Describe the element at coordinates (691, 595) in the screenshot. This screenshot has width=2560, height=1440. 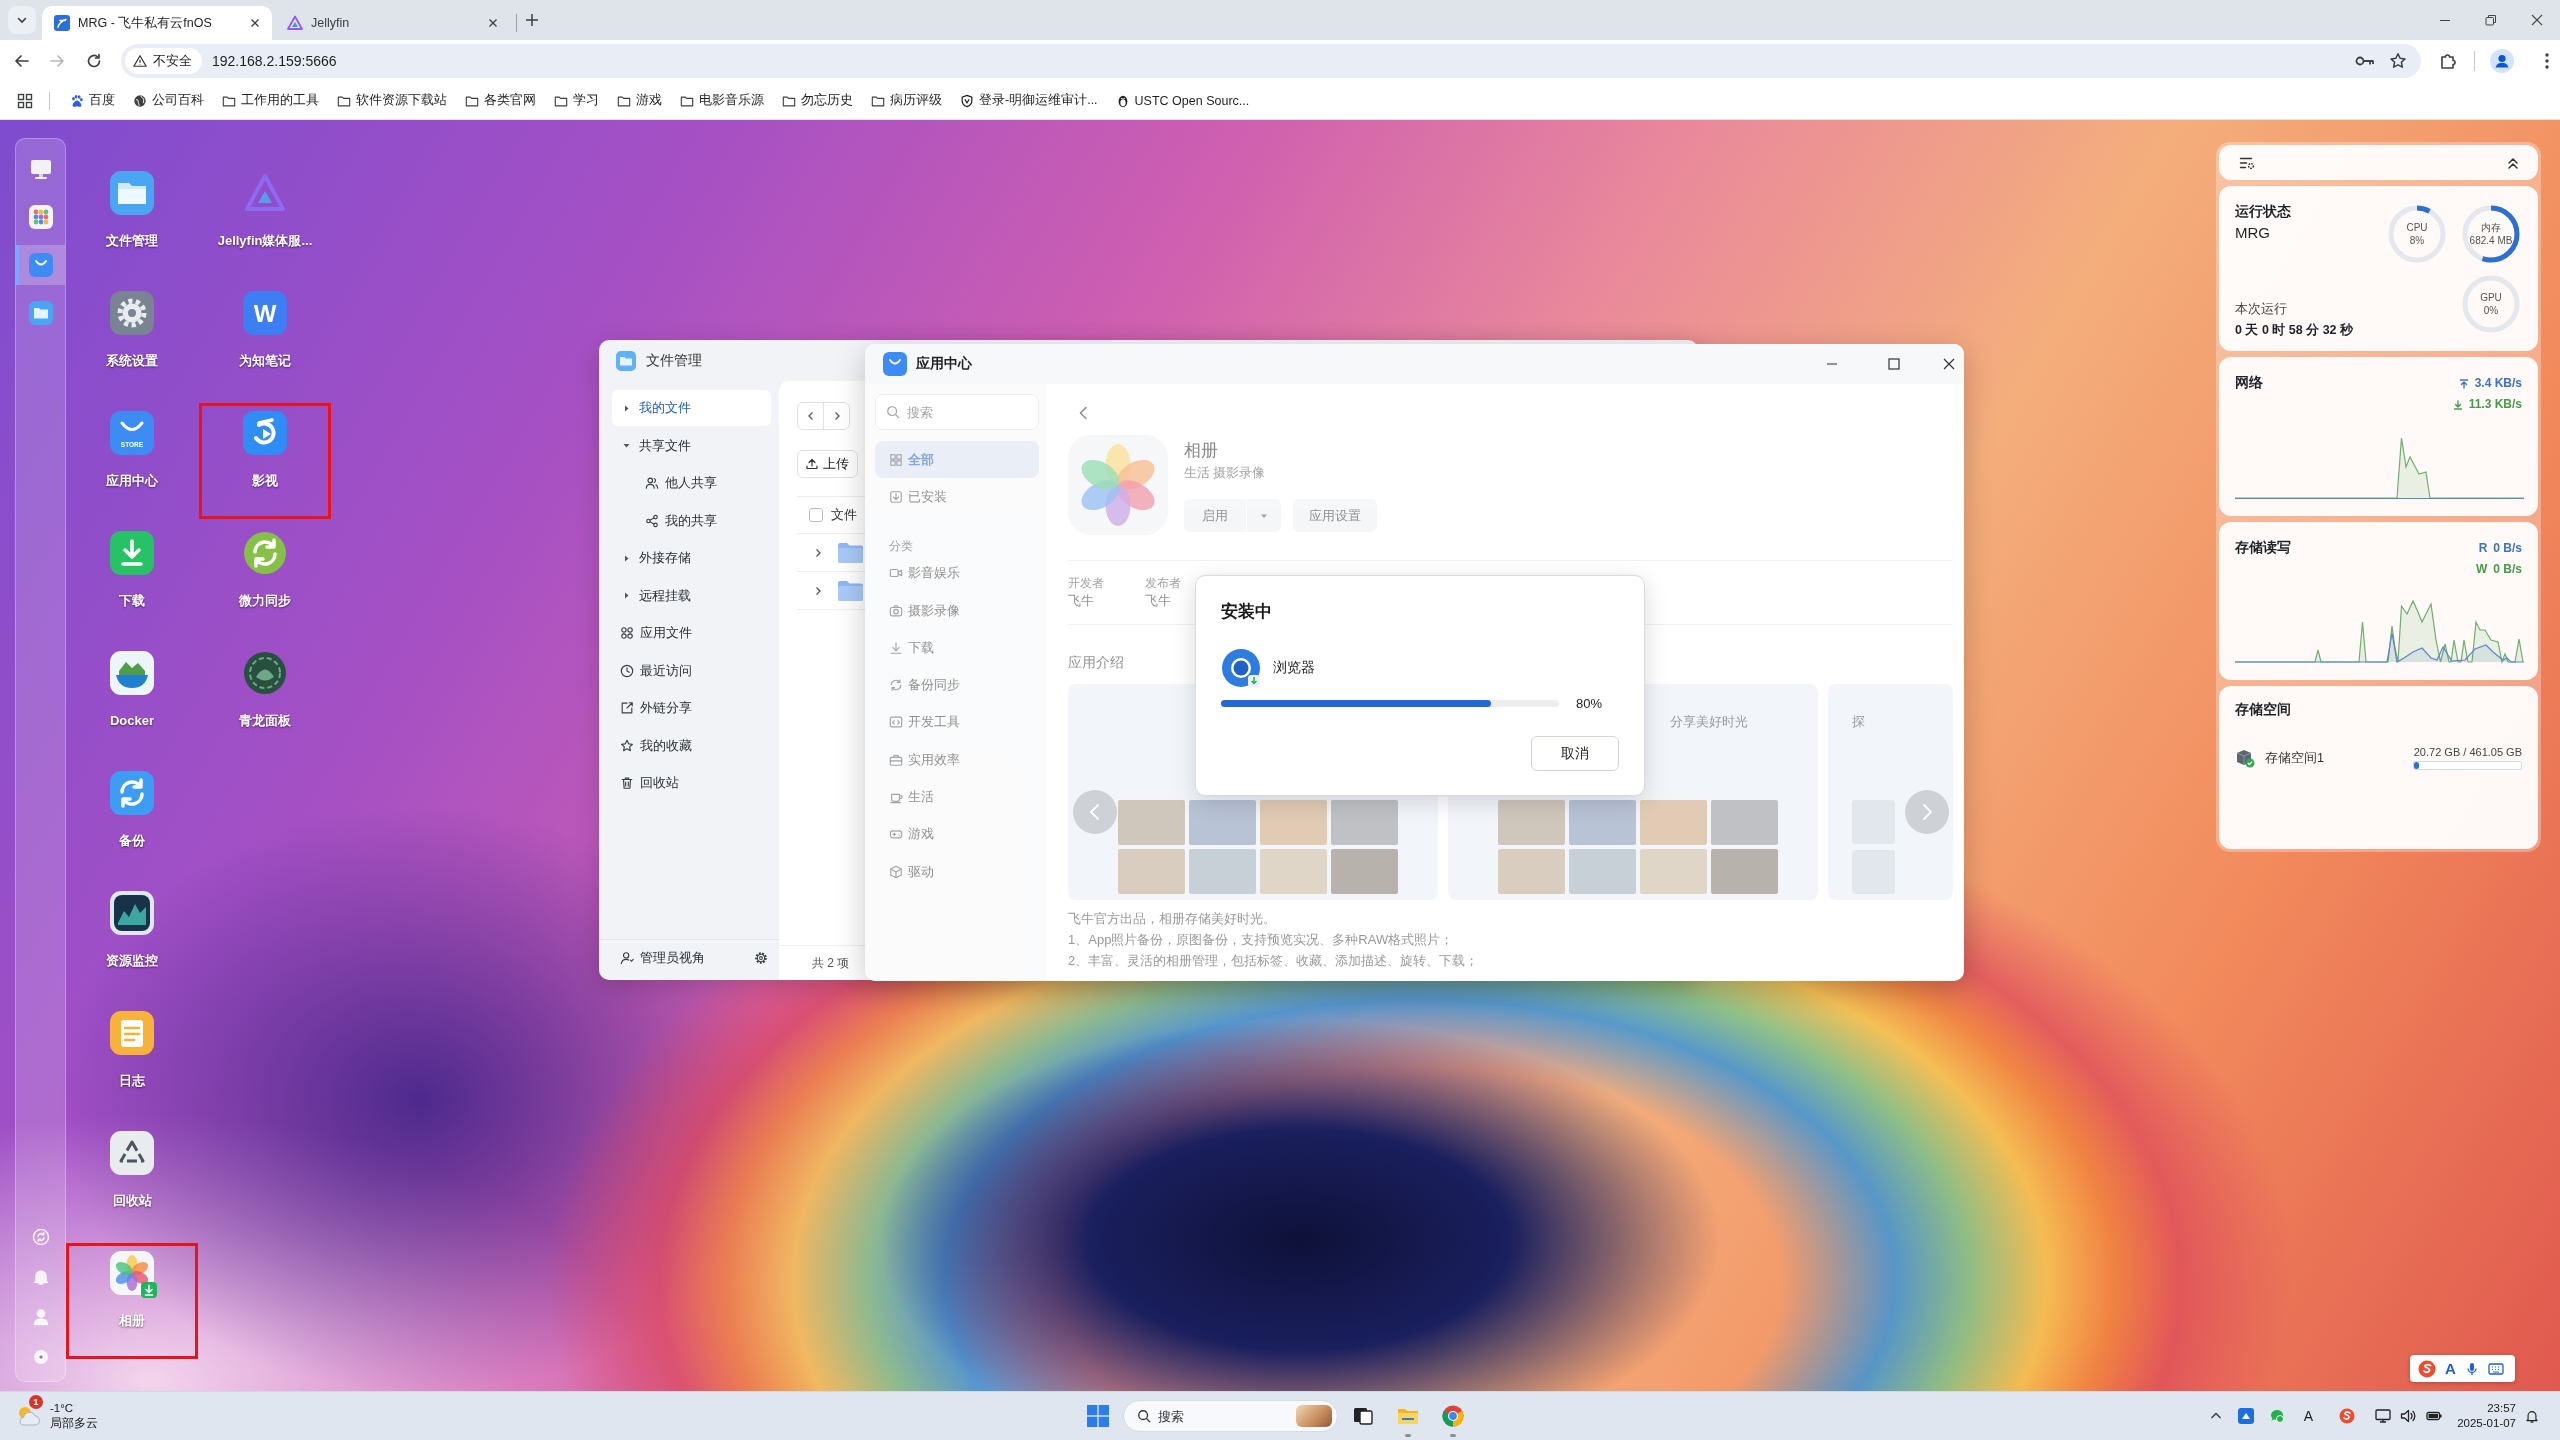
I see `sidebar-item: 远程挂载` at that location.